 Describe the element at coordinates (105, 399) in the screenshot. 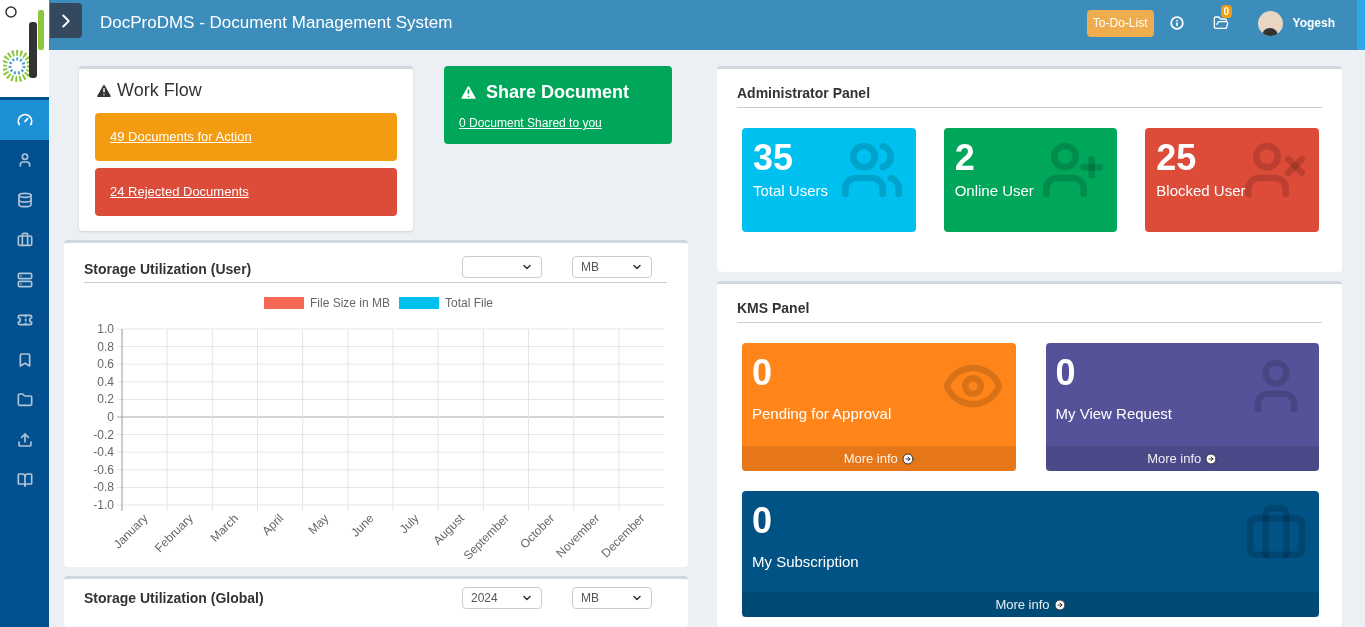

I see `y-tick-label: 0.2` at that location.